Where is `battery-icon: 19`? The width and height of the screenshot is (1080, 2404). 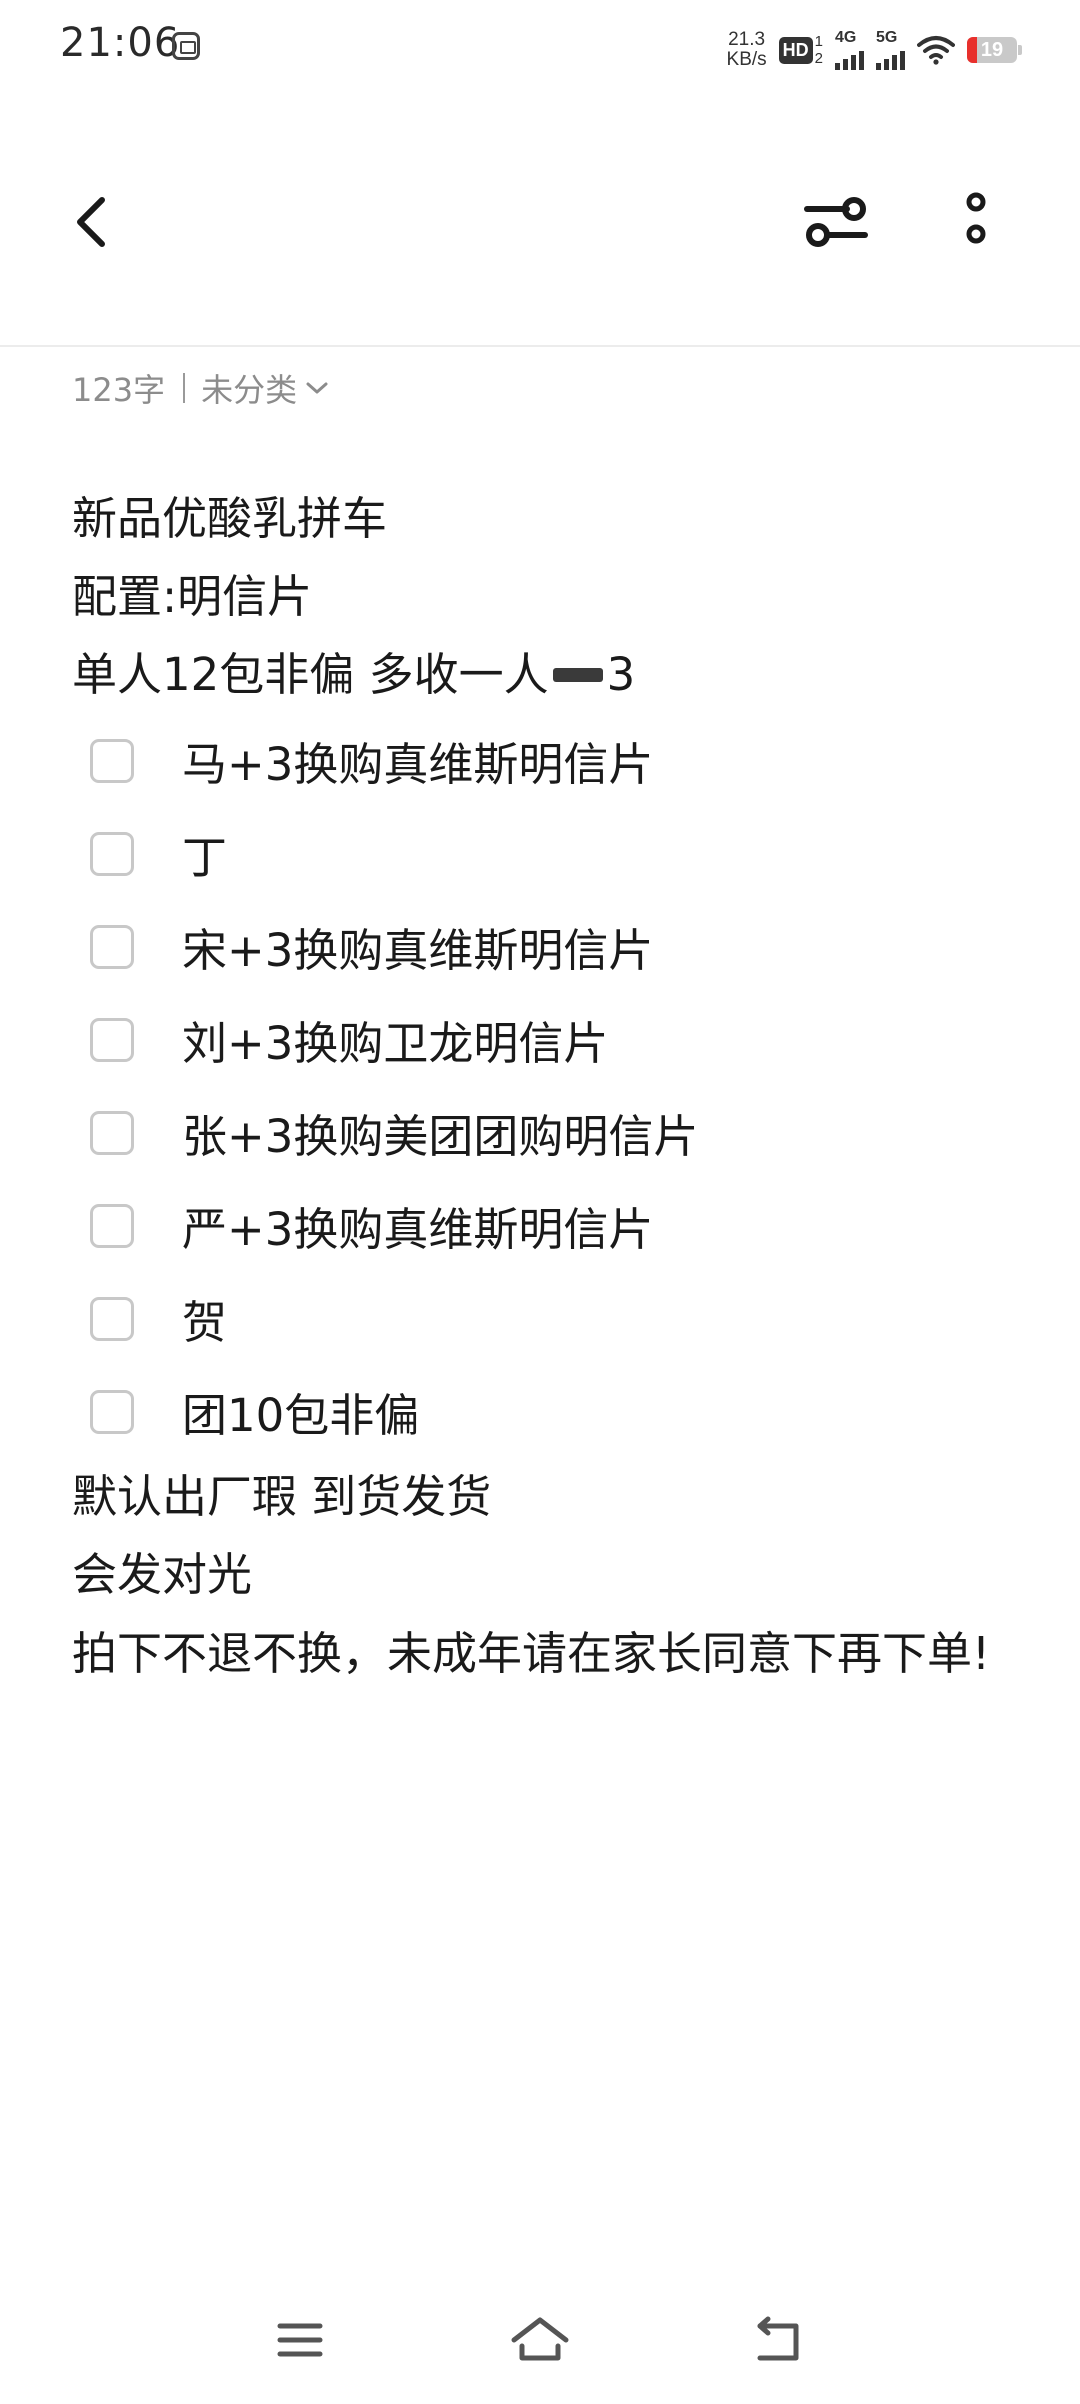 battery-icon: 19 is located at coordinates (994, 50).